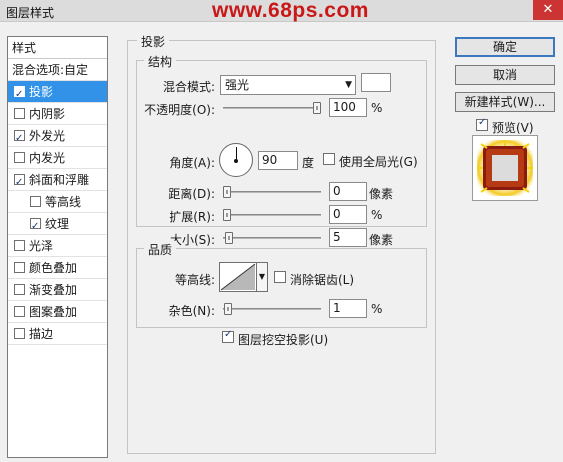  What do you see at coordinates (194, 280) in the screenshot?
I see `contour-label: 等高线:` at bounding box center [194, 280].